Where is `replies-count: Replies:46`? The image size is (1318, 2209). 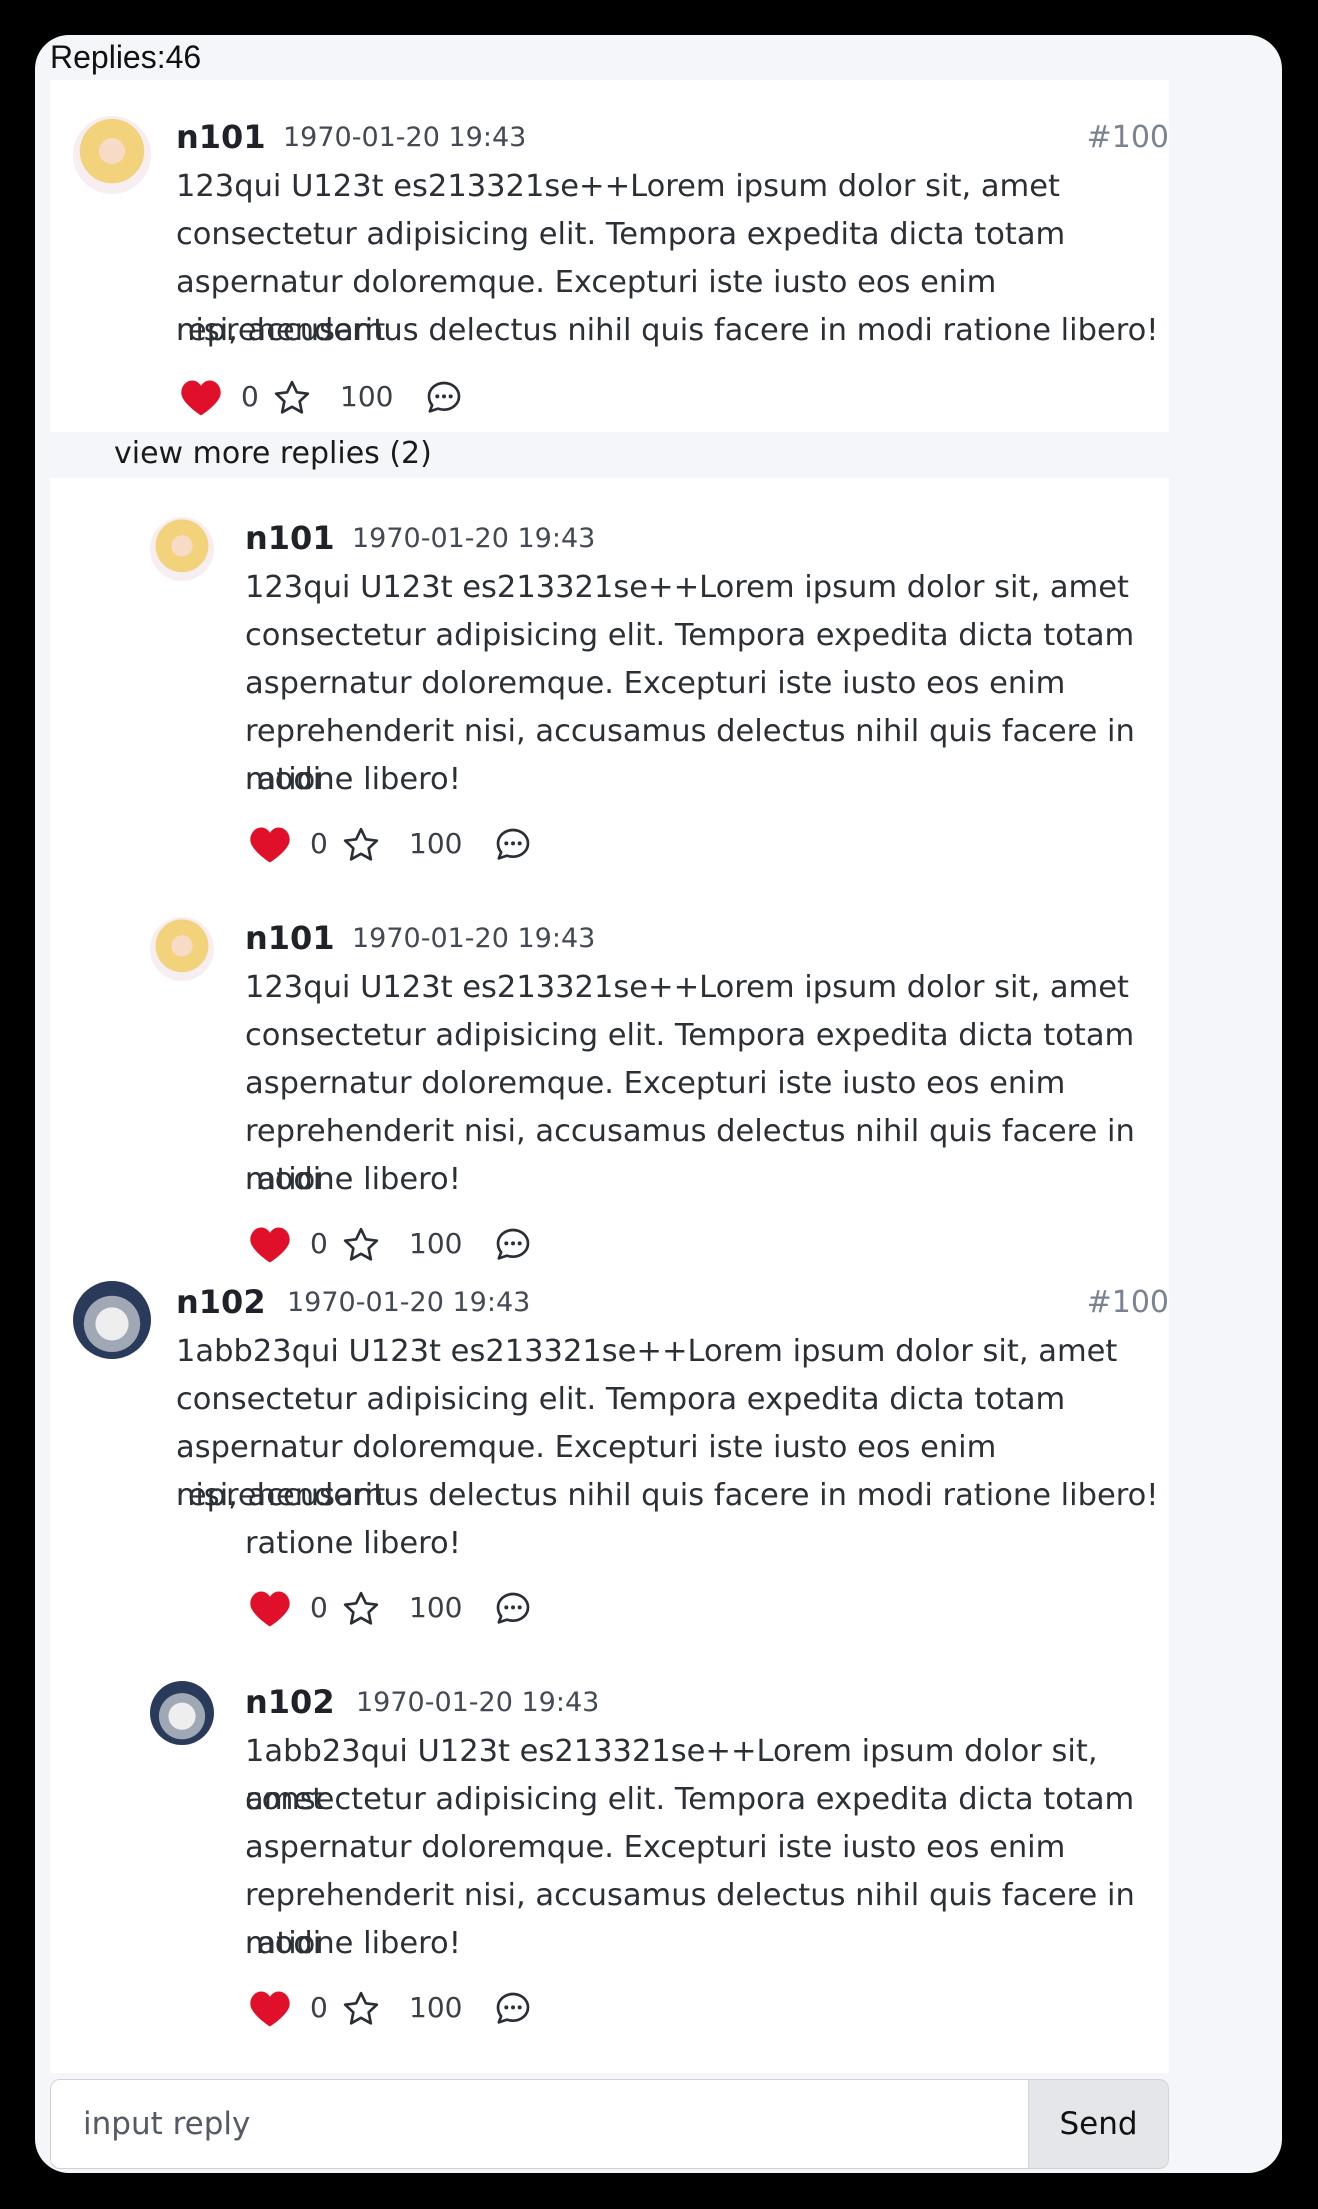
replies-count: Replies:46 is located at coordinates (126, 57).